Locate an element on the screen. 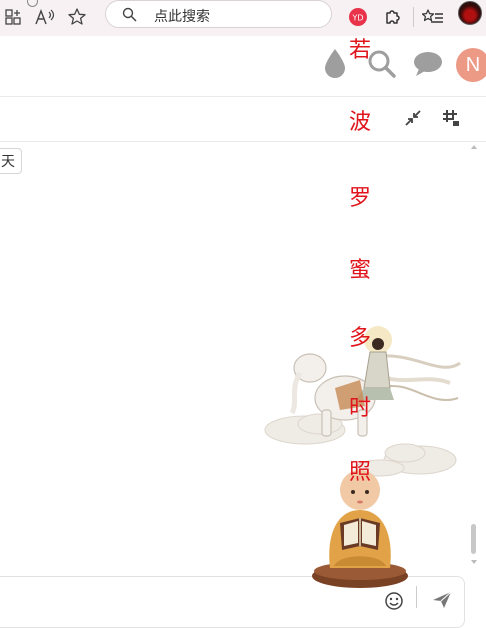 The image size is (486, 628). verse-char: 波 is located at coordinates (359, 122).